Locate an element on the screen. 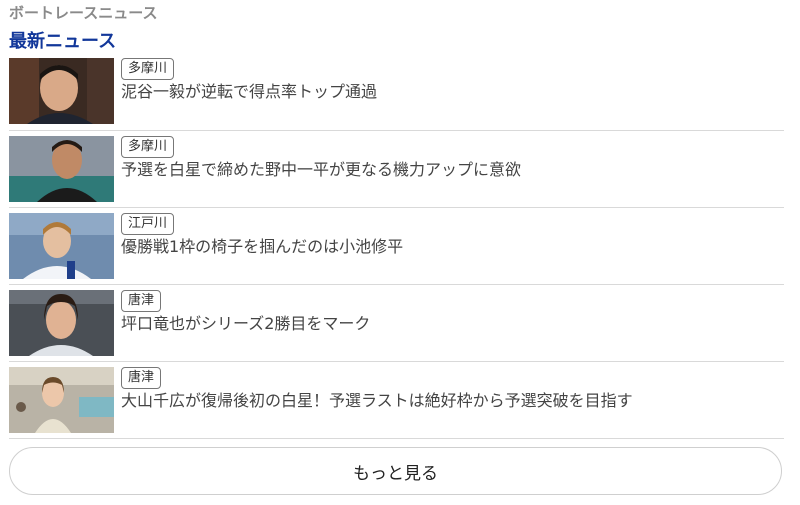  news-item: 唐津 大山千広が復帰後初の白星！予選ラストは絶好枠から予選突破を目指す is located at coordinates (396, 400).